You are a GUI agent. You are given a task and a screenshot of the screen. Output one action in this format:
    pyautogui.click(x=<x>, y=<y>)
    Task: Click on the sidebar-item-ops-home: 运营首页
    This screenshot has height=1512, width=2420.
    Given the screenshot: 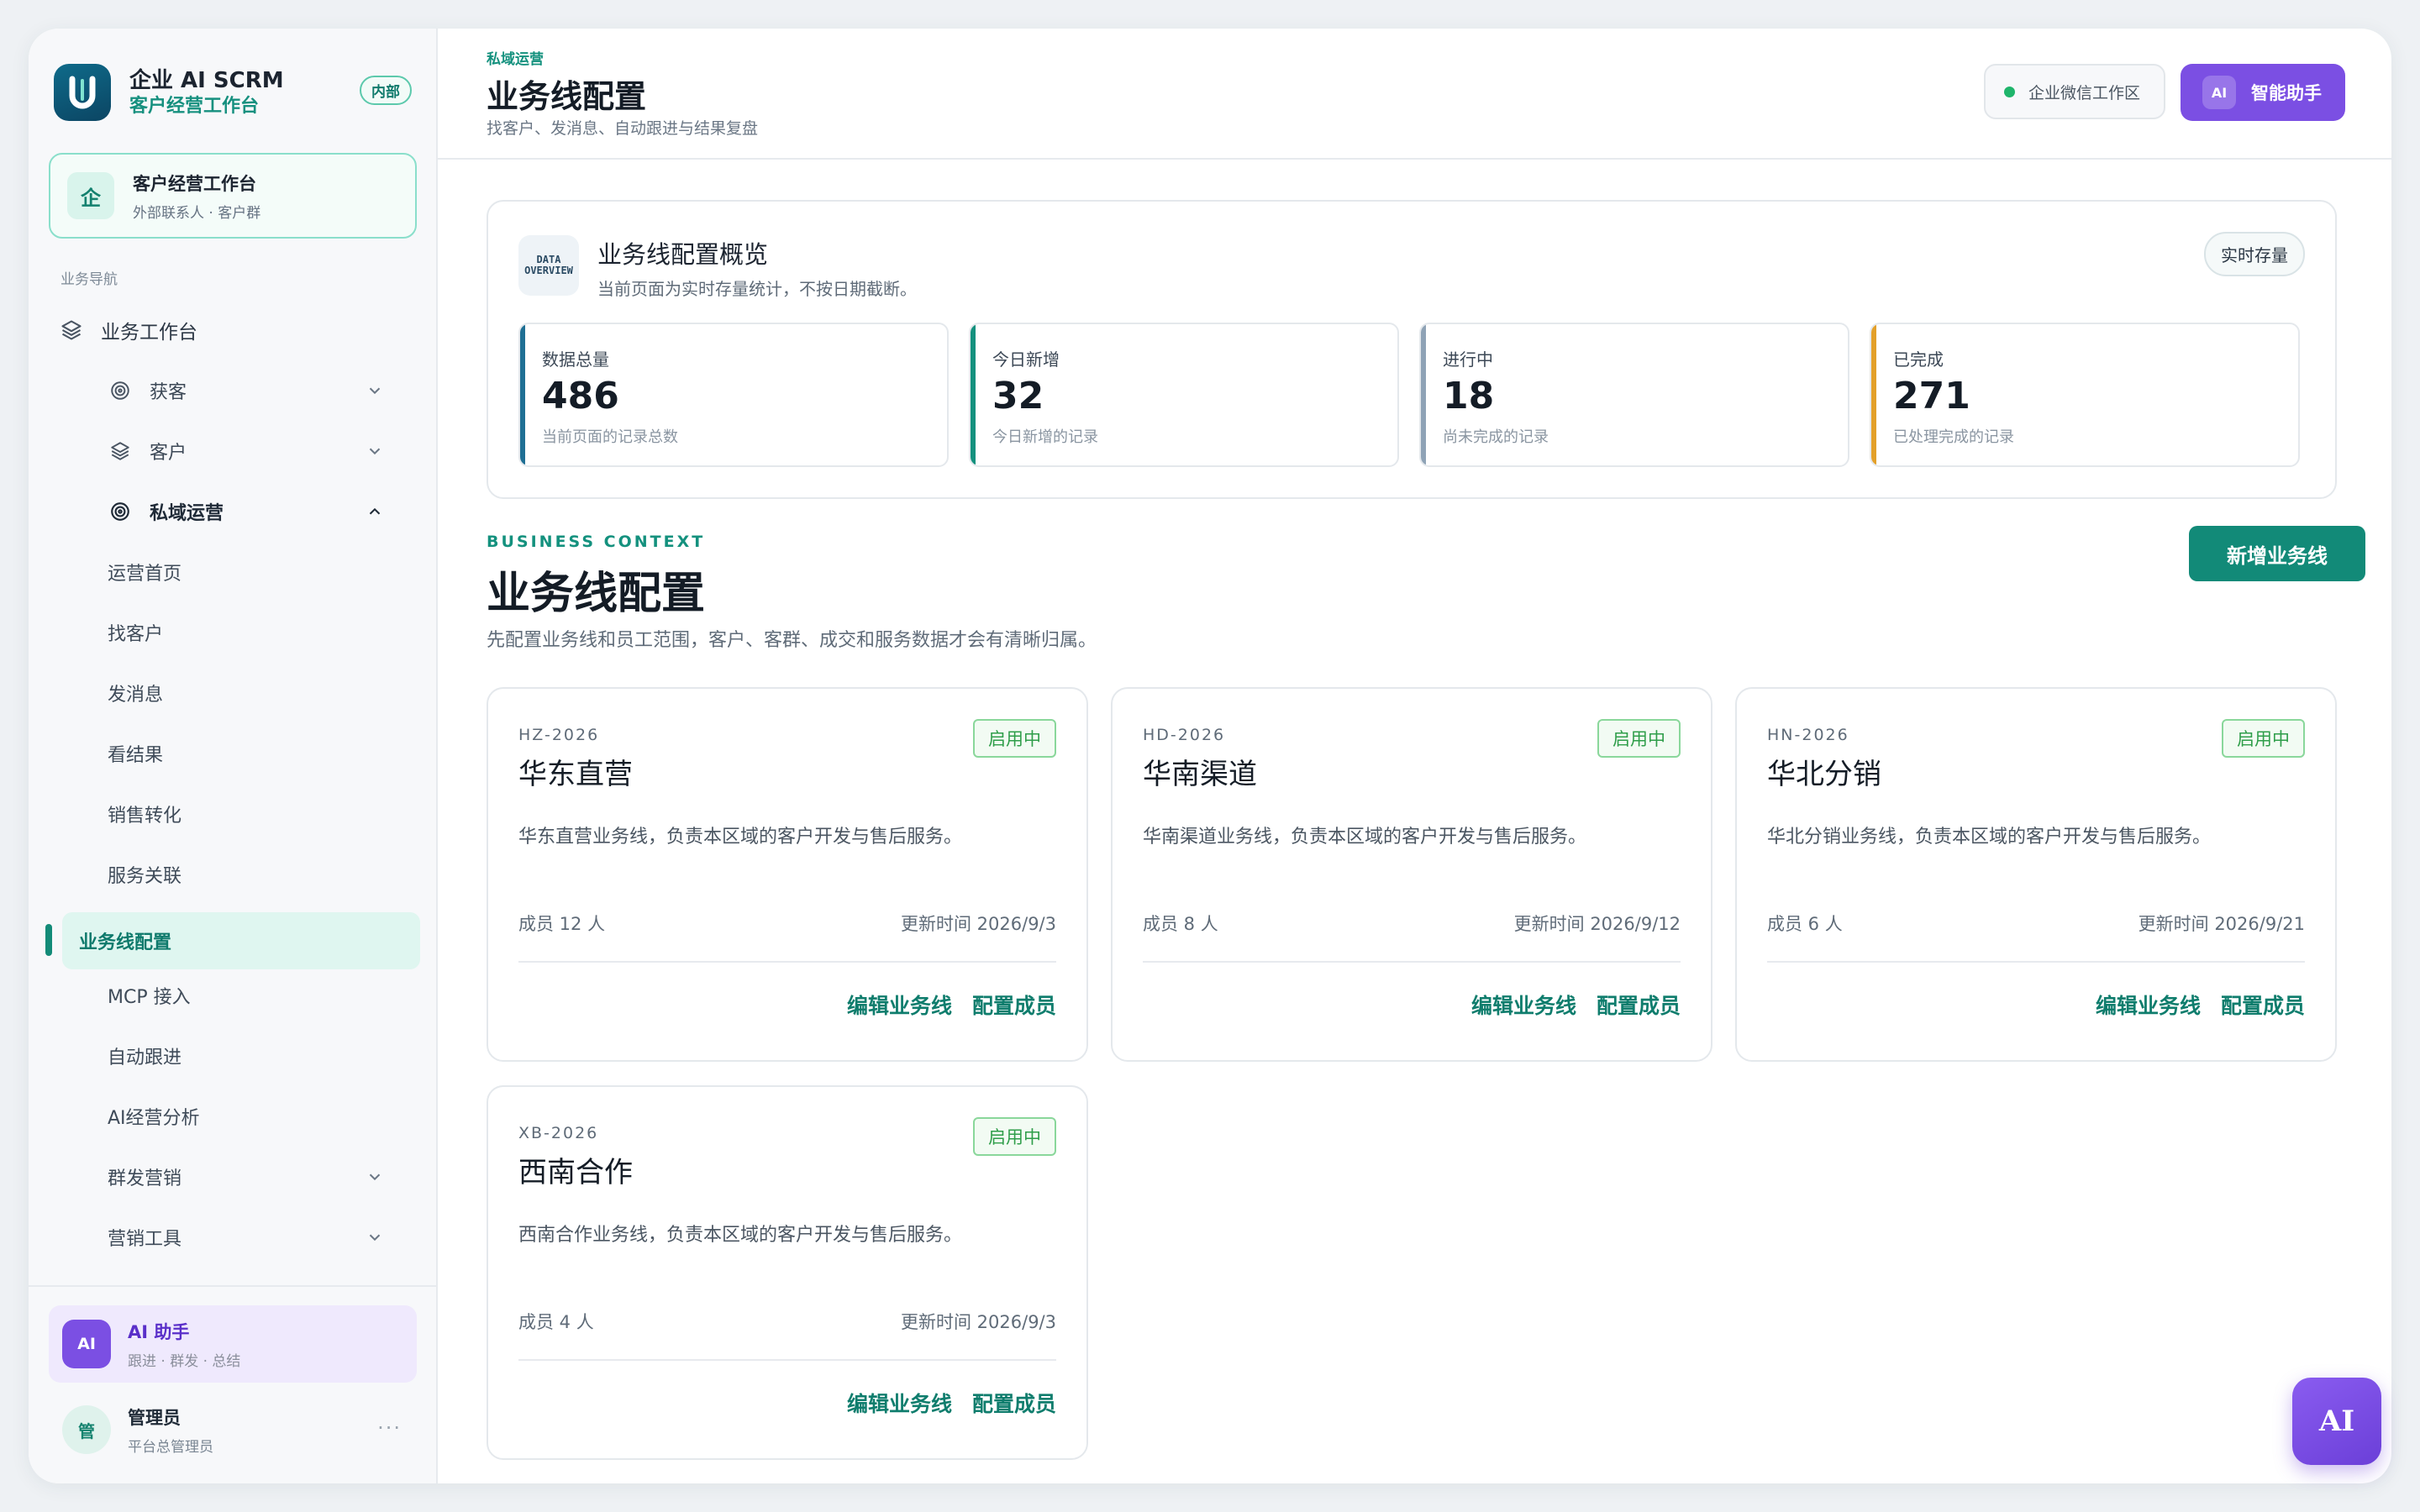 What is the action you would take?
    pyautogui.click(x=240, y=572)
    